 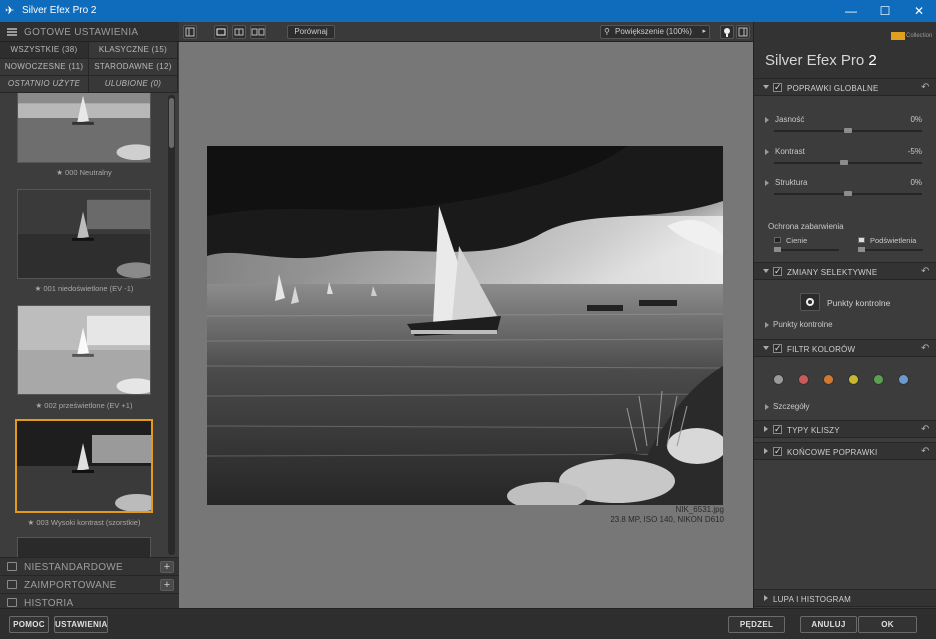 I want to click on section-title: POPRAWKI GLOBALNE, so click(x=833, y=88).